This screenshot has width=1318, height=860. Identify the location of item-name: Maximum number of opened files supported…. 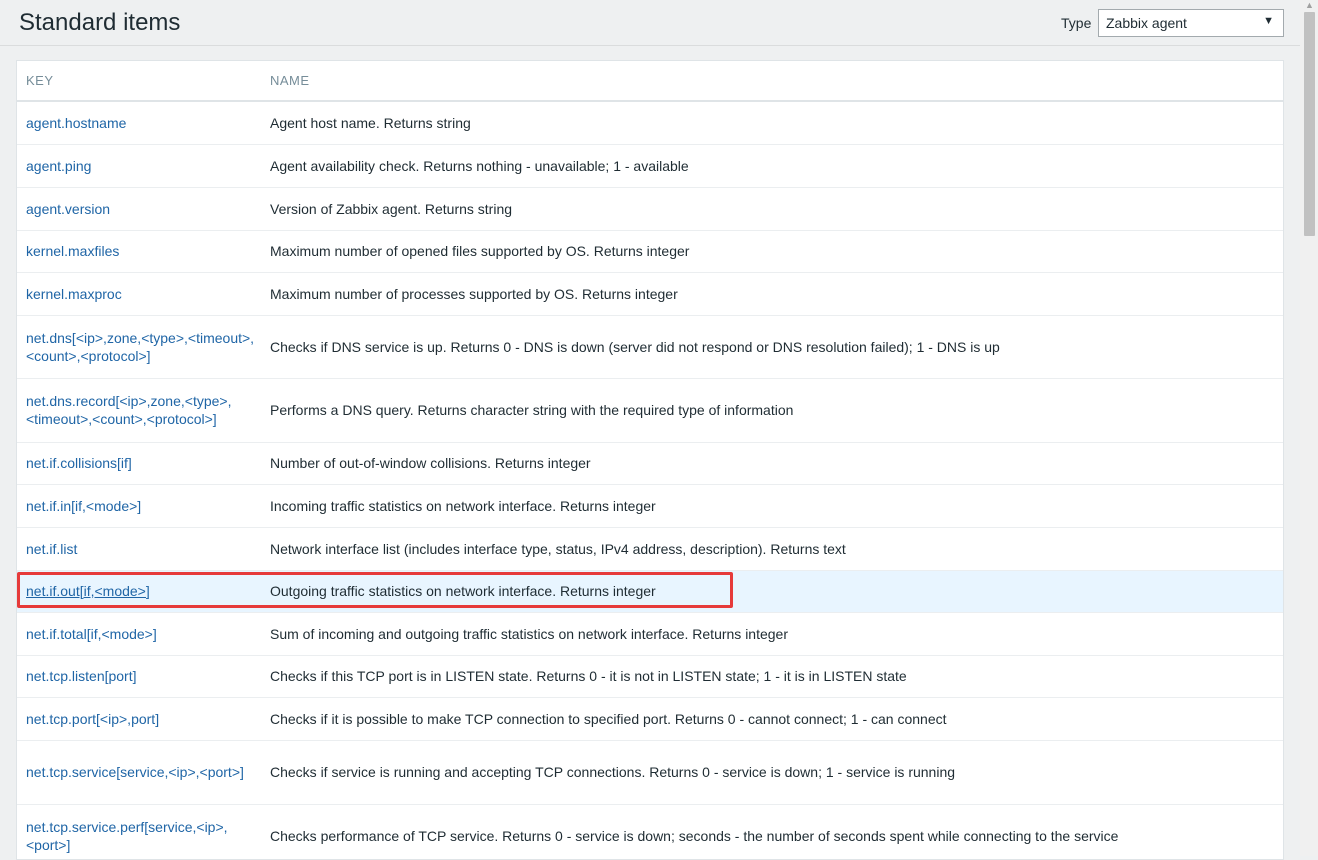
(772, 251).